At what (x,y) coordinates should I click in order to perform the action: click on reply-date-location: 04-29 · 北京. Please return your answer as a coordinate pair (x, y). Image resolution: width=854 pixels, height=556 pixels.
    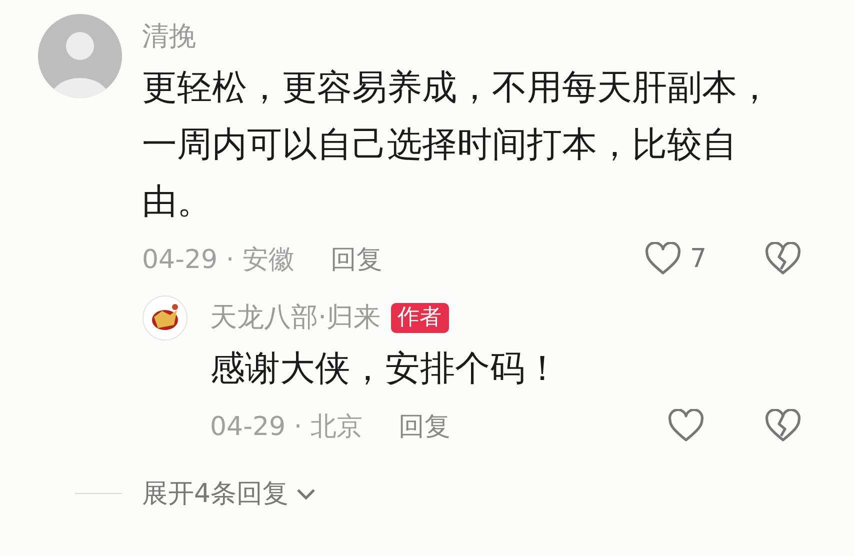
    Looking at the image, I should click on (286, 427).